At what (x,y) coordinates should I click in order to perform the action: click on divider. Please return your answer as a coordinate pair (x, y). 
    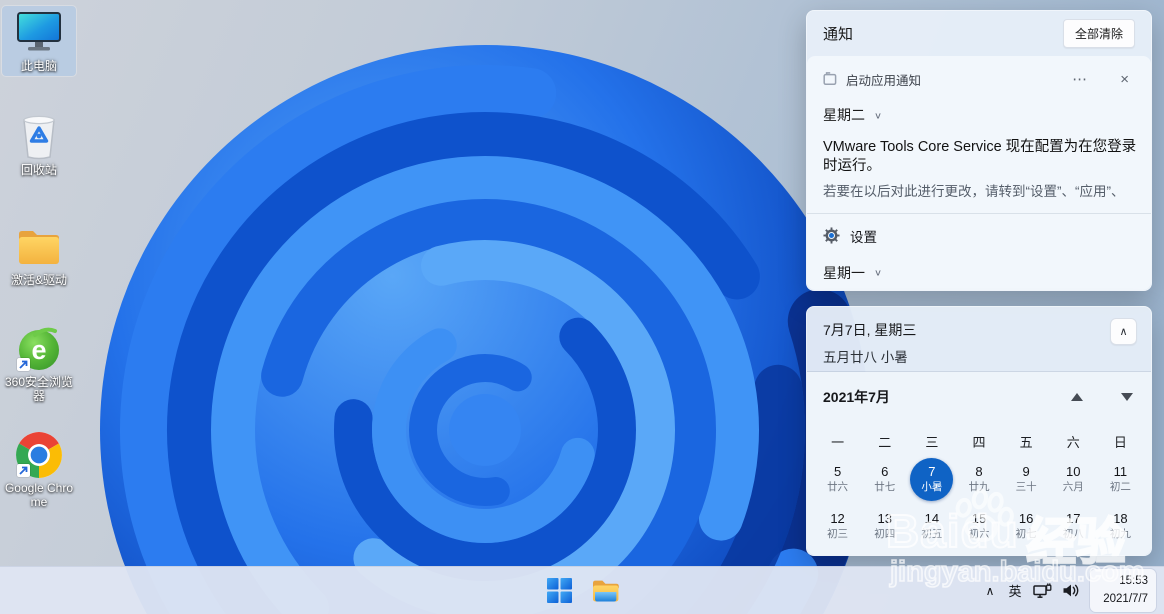
    Looking at the image, I should click on (979, 213).